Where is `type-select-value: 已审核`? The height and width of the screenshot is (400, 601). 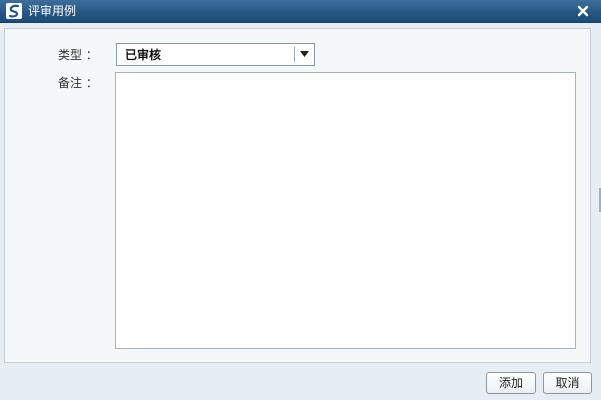 type-select-value: 已审核 is located at coordinates (143, 55).